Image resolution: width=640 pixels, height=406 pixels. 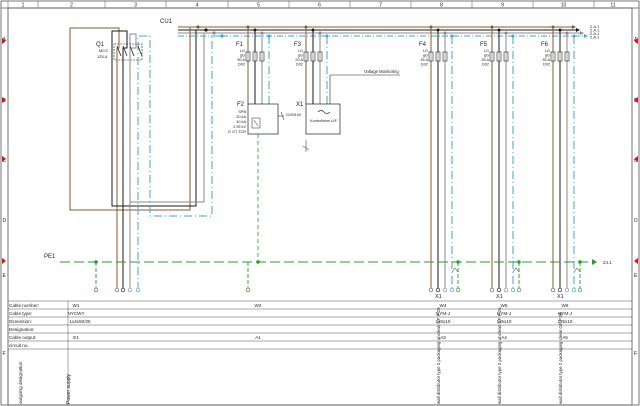 I want to click on surge-arrester-f2, so click(x=263, y=119).